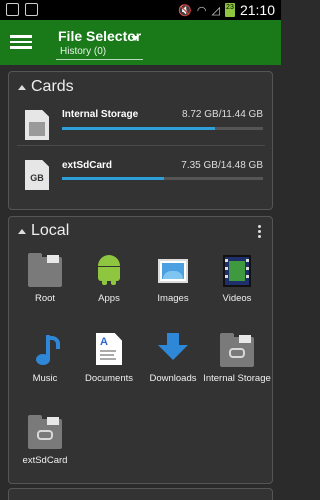 The image size is (320, 500). I want to click on local-item-videos: Videos, so click(237, 280).